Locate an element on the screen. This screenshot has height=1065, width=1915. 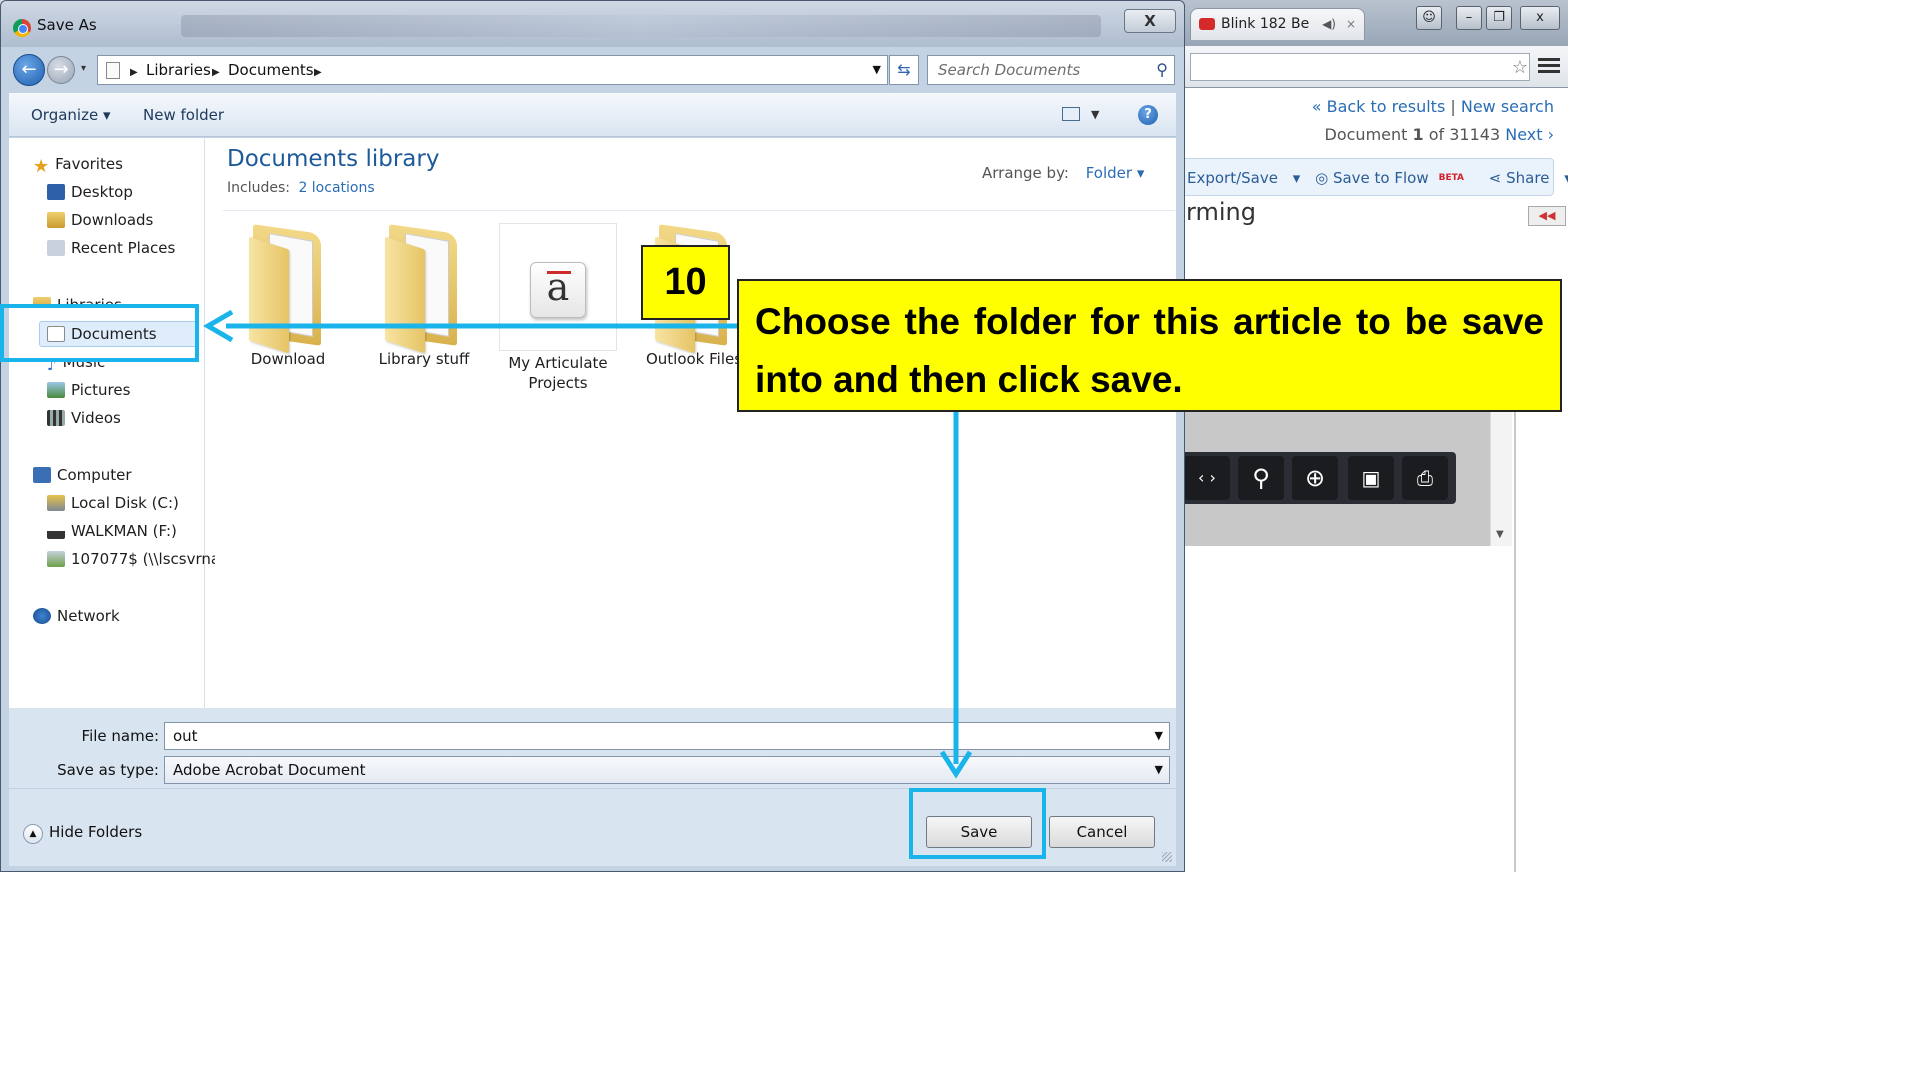
documents-highlight-box is located at coordinates (99, 333).